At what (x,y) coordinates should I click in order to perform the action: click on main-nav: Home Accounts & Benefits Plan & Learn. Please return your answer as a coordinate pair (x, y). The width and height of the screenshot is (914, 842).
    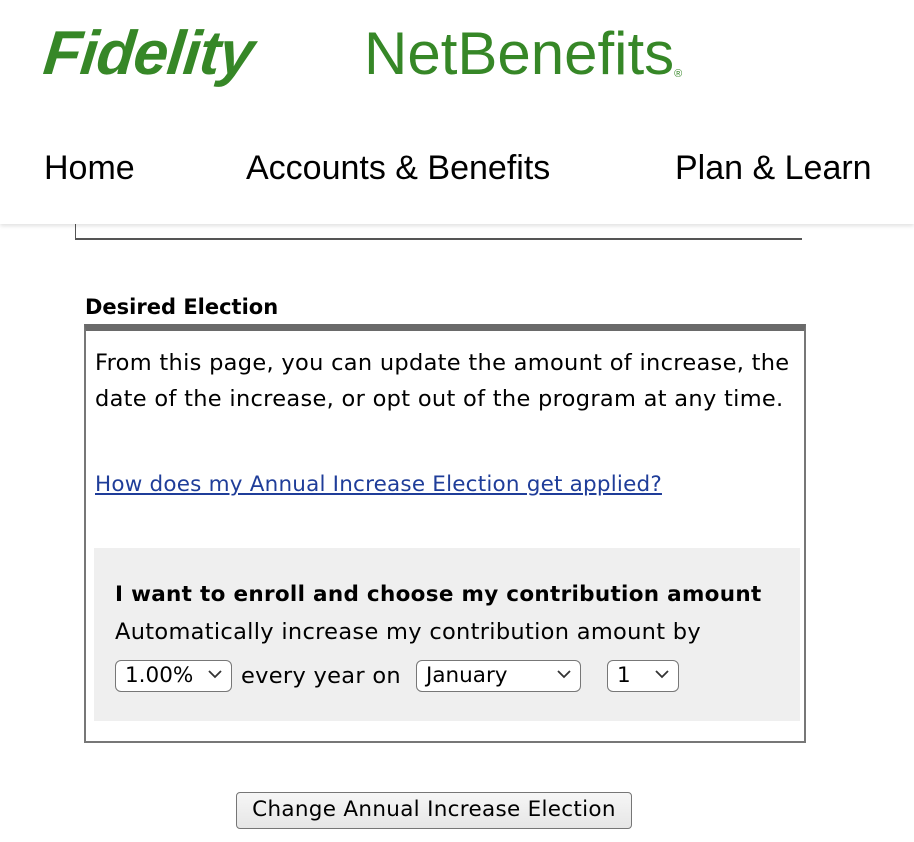
    Looking at the image, I should click on (457, 170).